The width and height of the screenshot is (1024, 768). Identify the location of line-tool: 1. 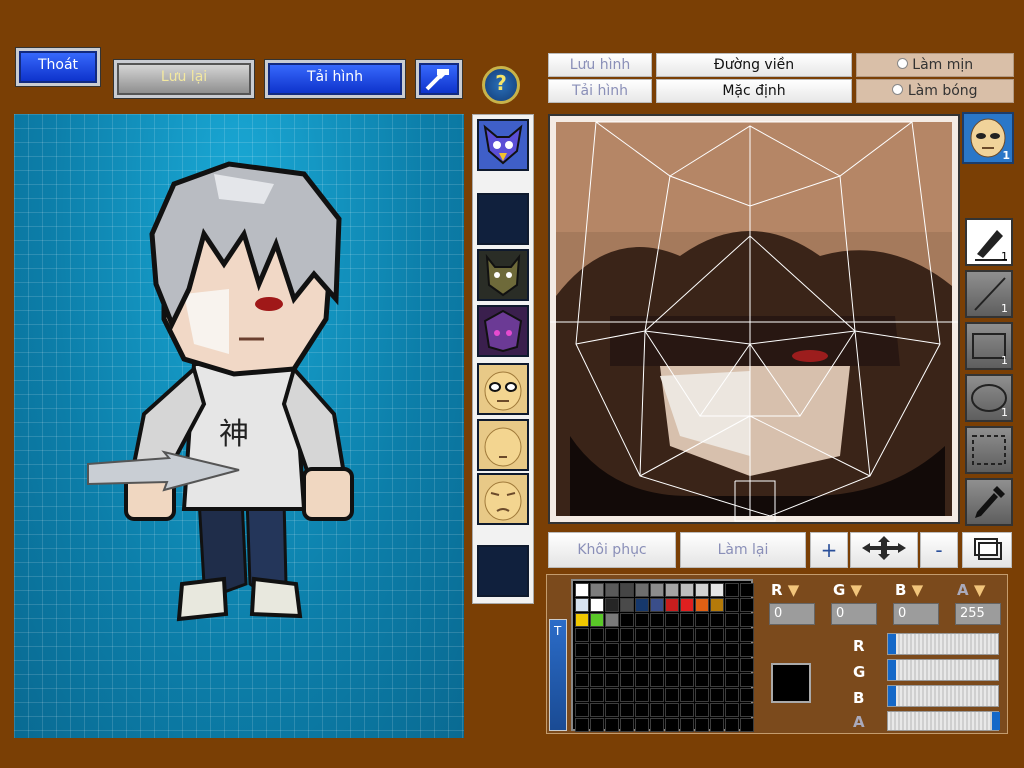
(989, 294).